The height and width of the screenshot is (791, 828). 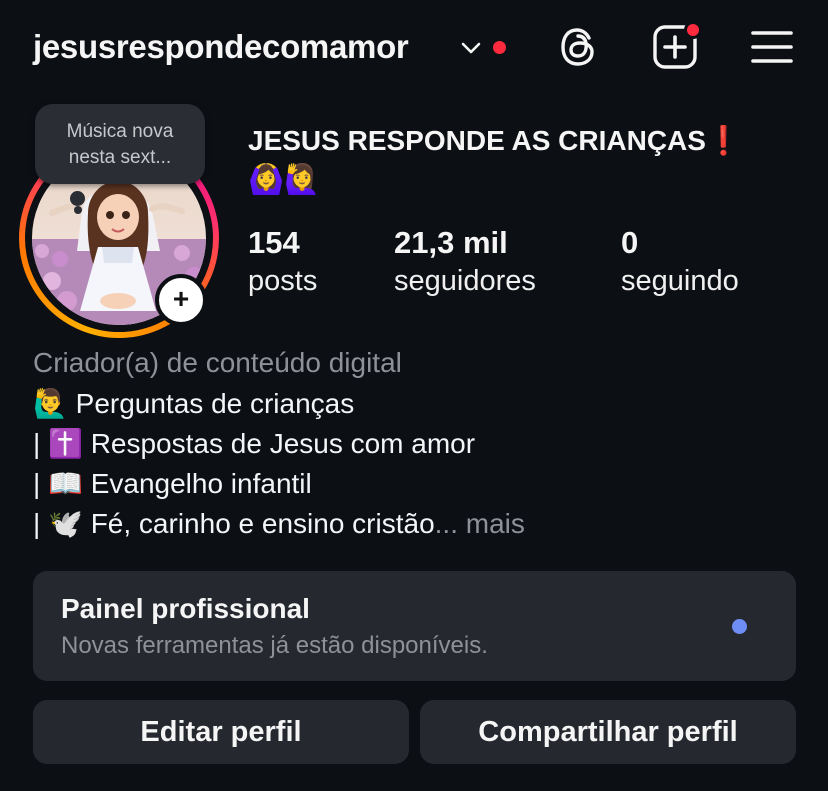 What do you see at coordinates (282, 262) in the screenshot?
I see `stat-posts: 154 posts` at bounding box center [282, 262].